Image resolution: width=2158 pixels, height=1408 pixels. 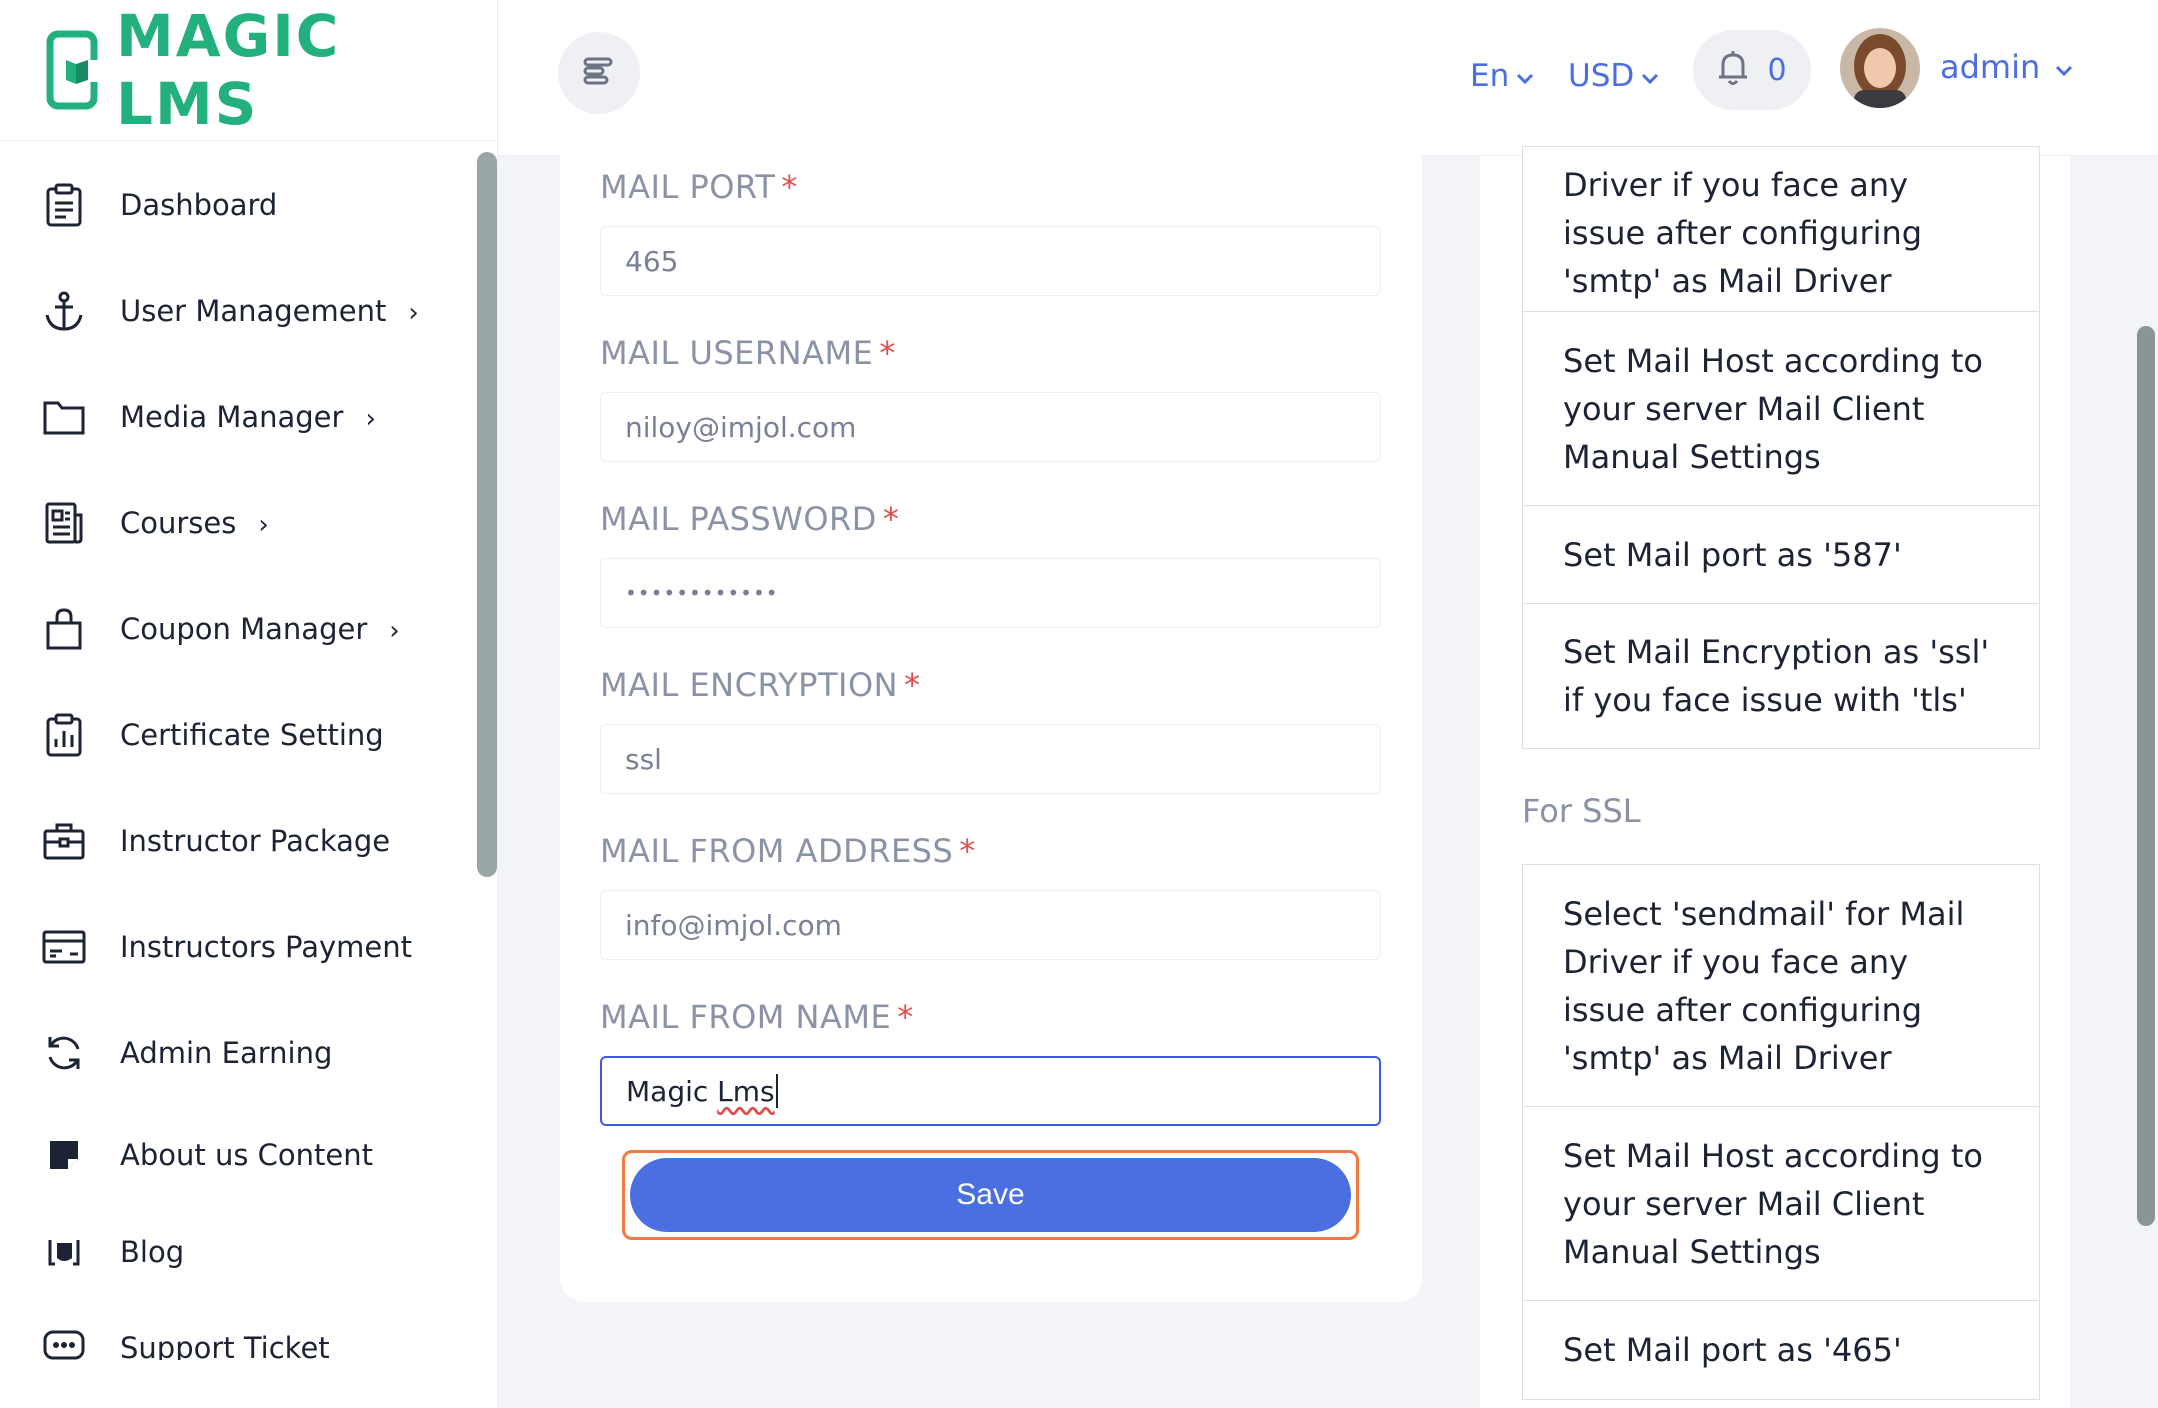 I want to click on anchor-icon, so click(x=64, y=311).